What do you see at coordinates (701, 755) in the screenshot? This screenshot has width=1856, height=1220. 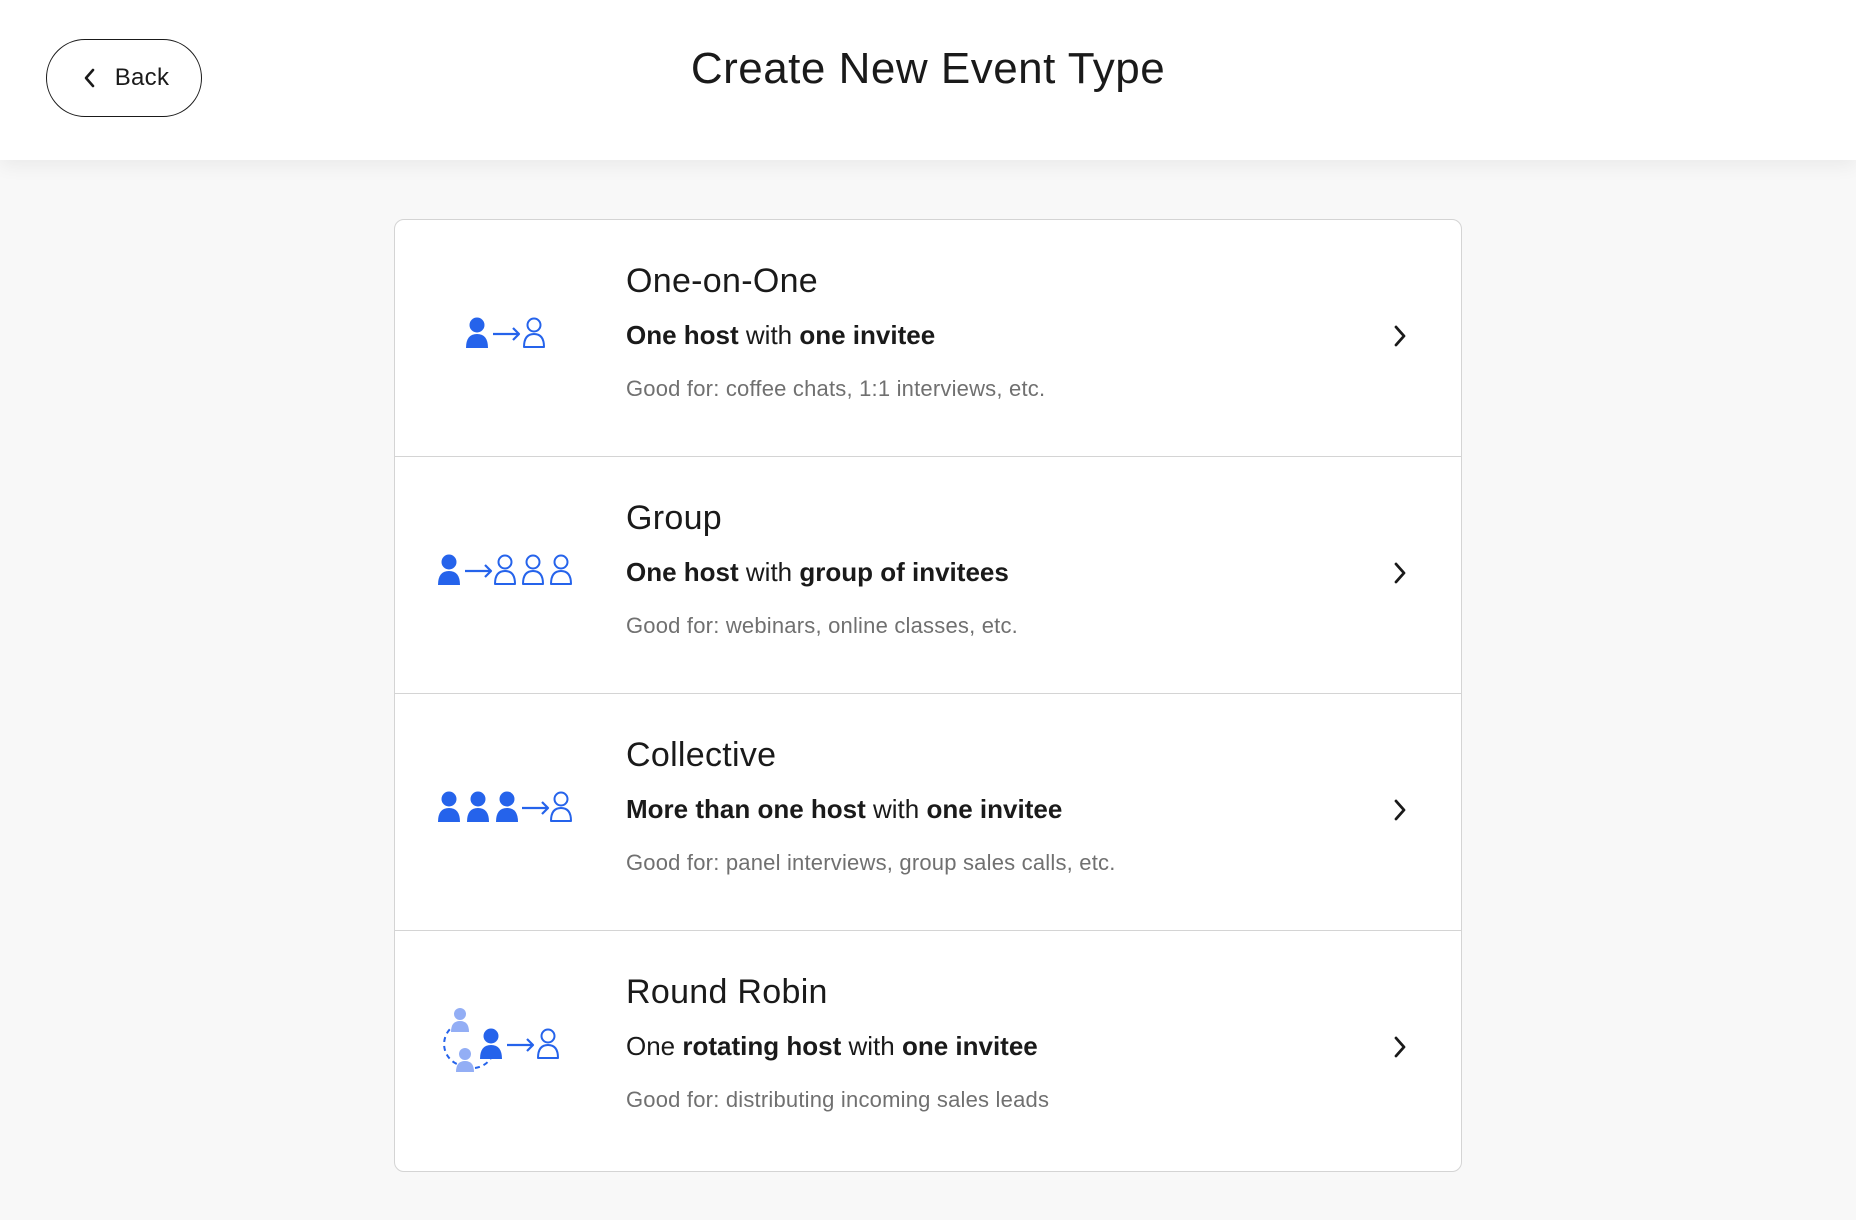 I see `option-title: Collective` at bounding box center [701, 755].